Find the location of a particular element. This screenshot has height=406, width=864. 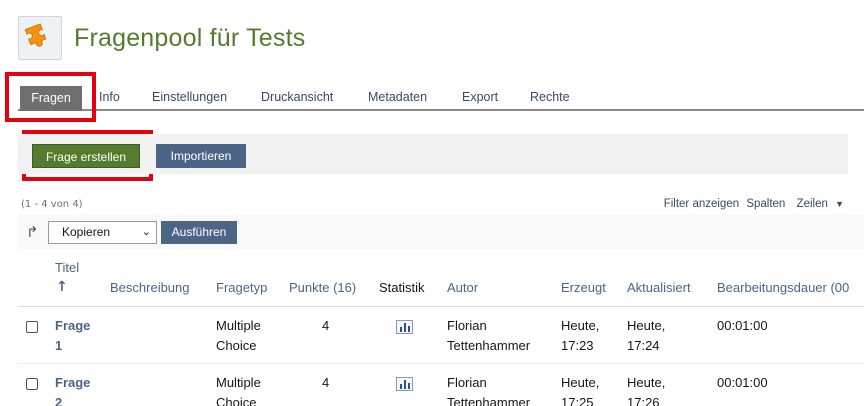

import-button: Importieren is located at coordinates (201, 156).